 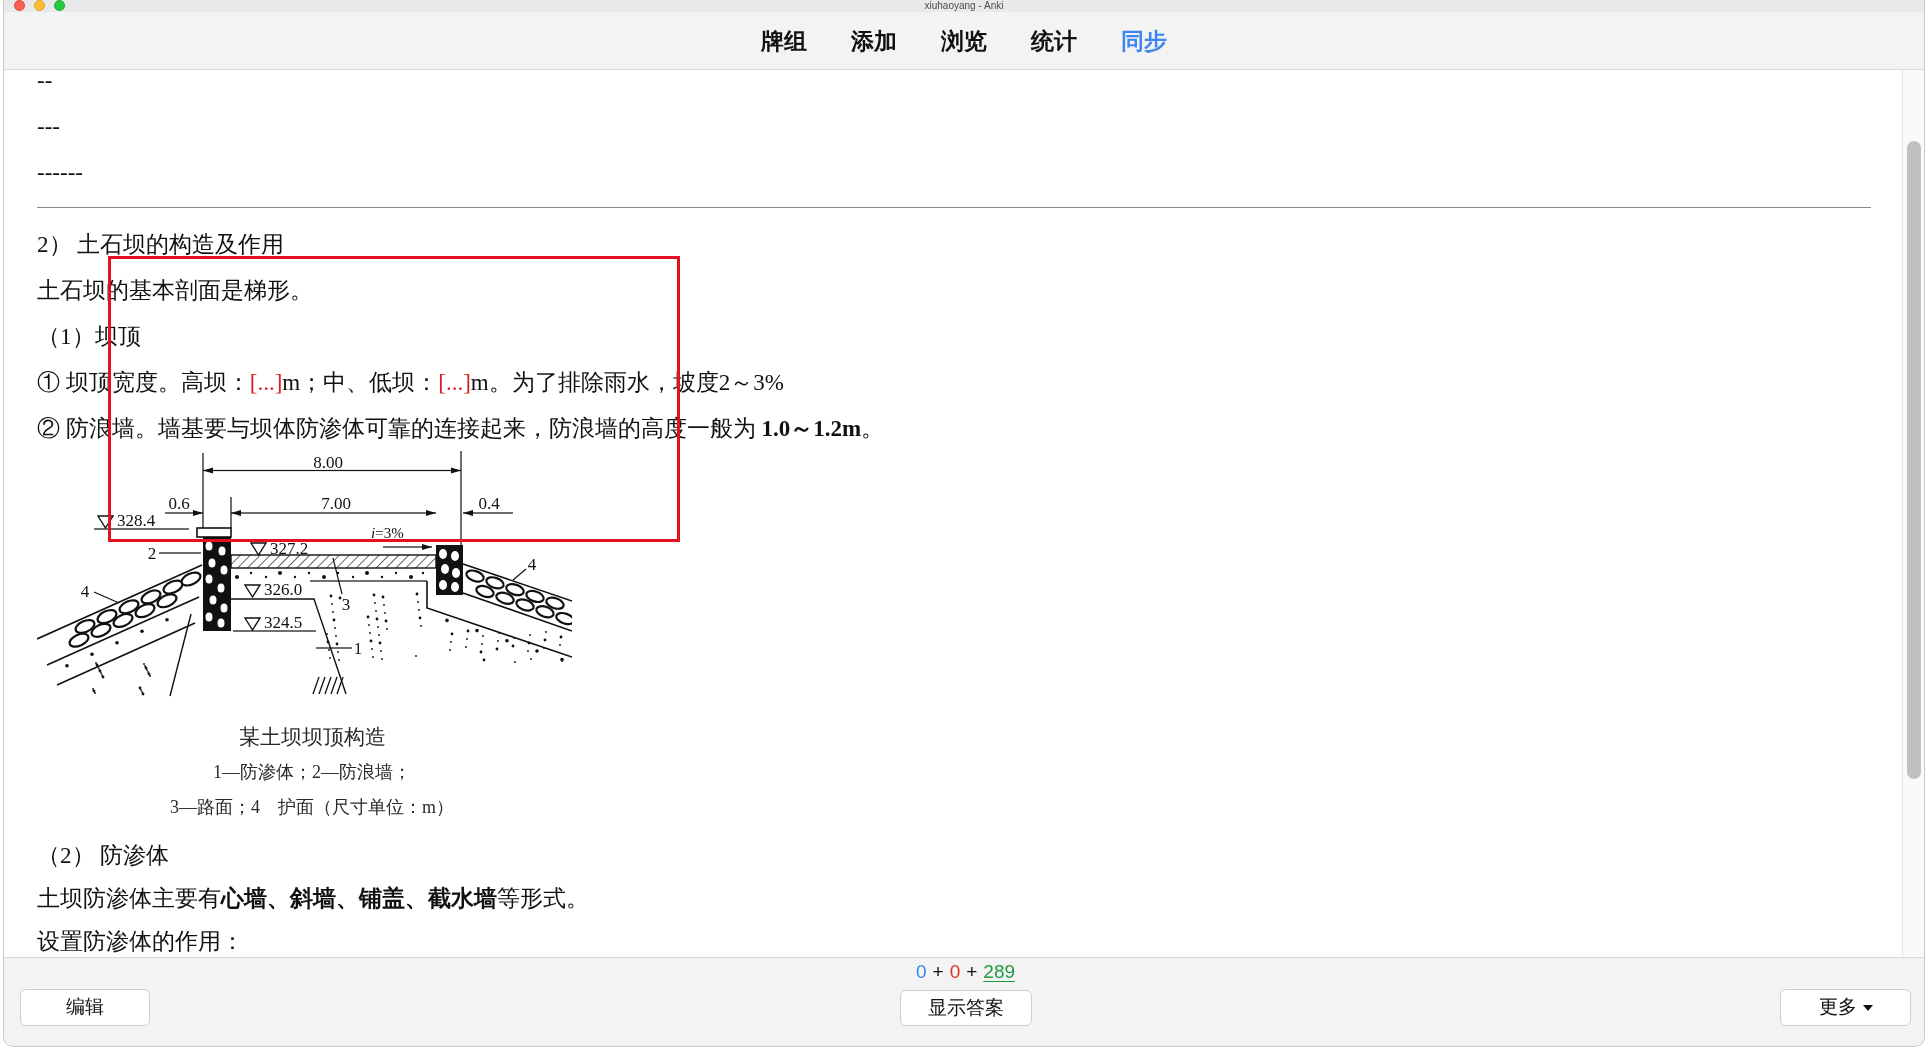 What do you see at coordinates (283, 622) in the screenshot?
I see `elevation-label: 324.5` at bounding box center [283, 622].